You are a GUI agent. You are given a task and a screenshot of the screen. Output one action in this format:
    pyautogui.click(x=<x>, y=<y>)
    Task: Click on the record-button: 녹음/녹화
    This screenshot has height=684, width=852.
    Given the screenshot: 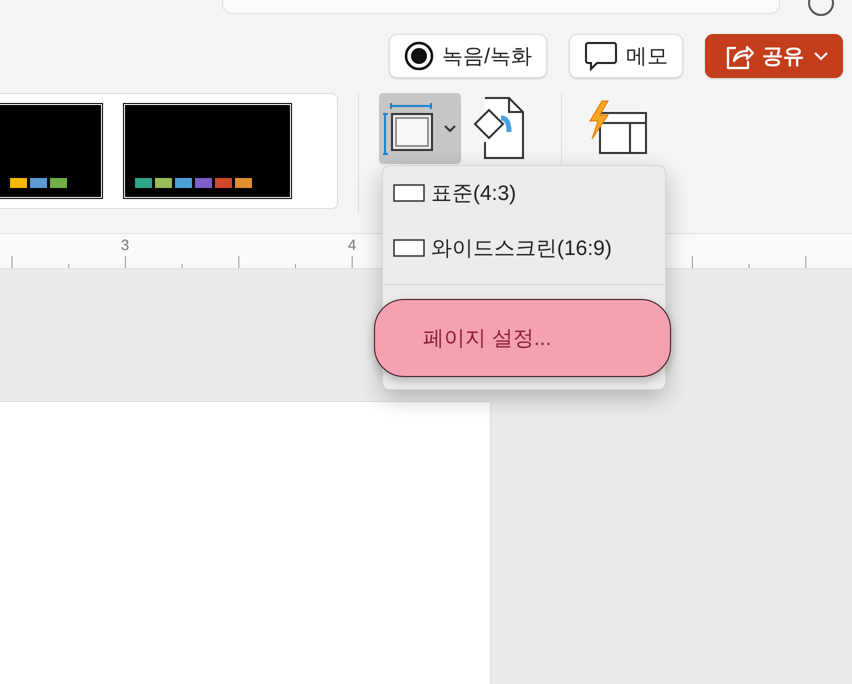 What is the action you would take?
    pyautogui.click(x=468, y=56)
    